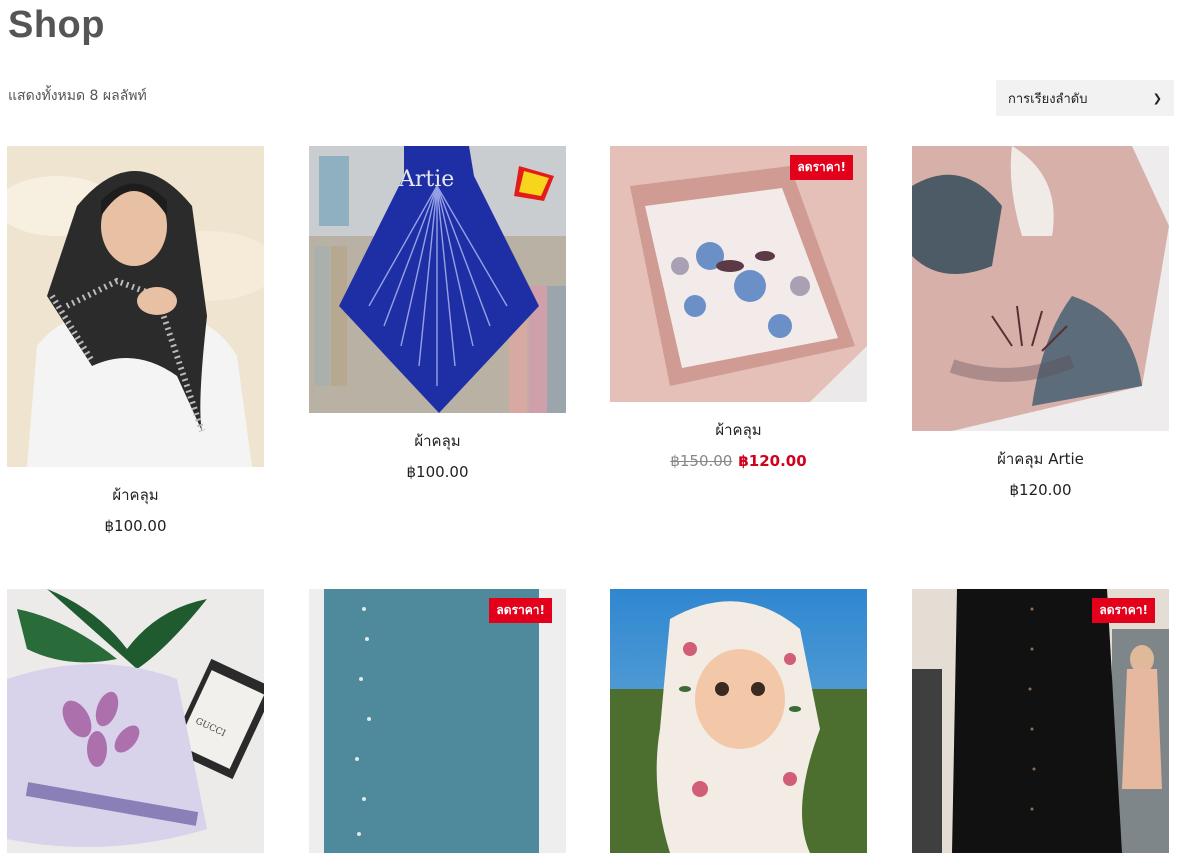 This screenshot has height=853, width=1187. I want to click on result-count: แสดงทั้งหมด 8 ผลลัพท์, so click(77, 96).